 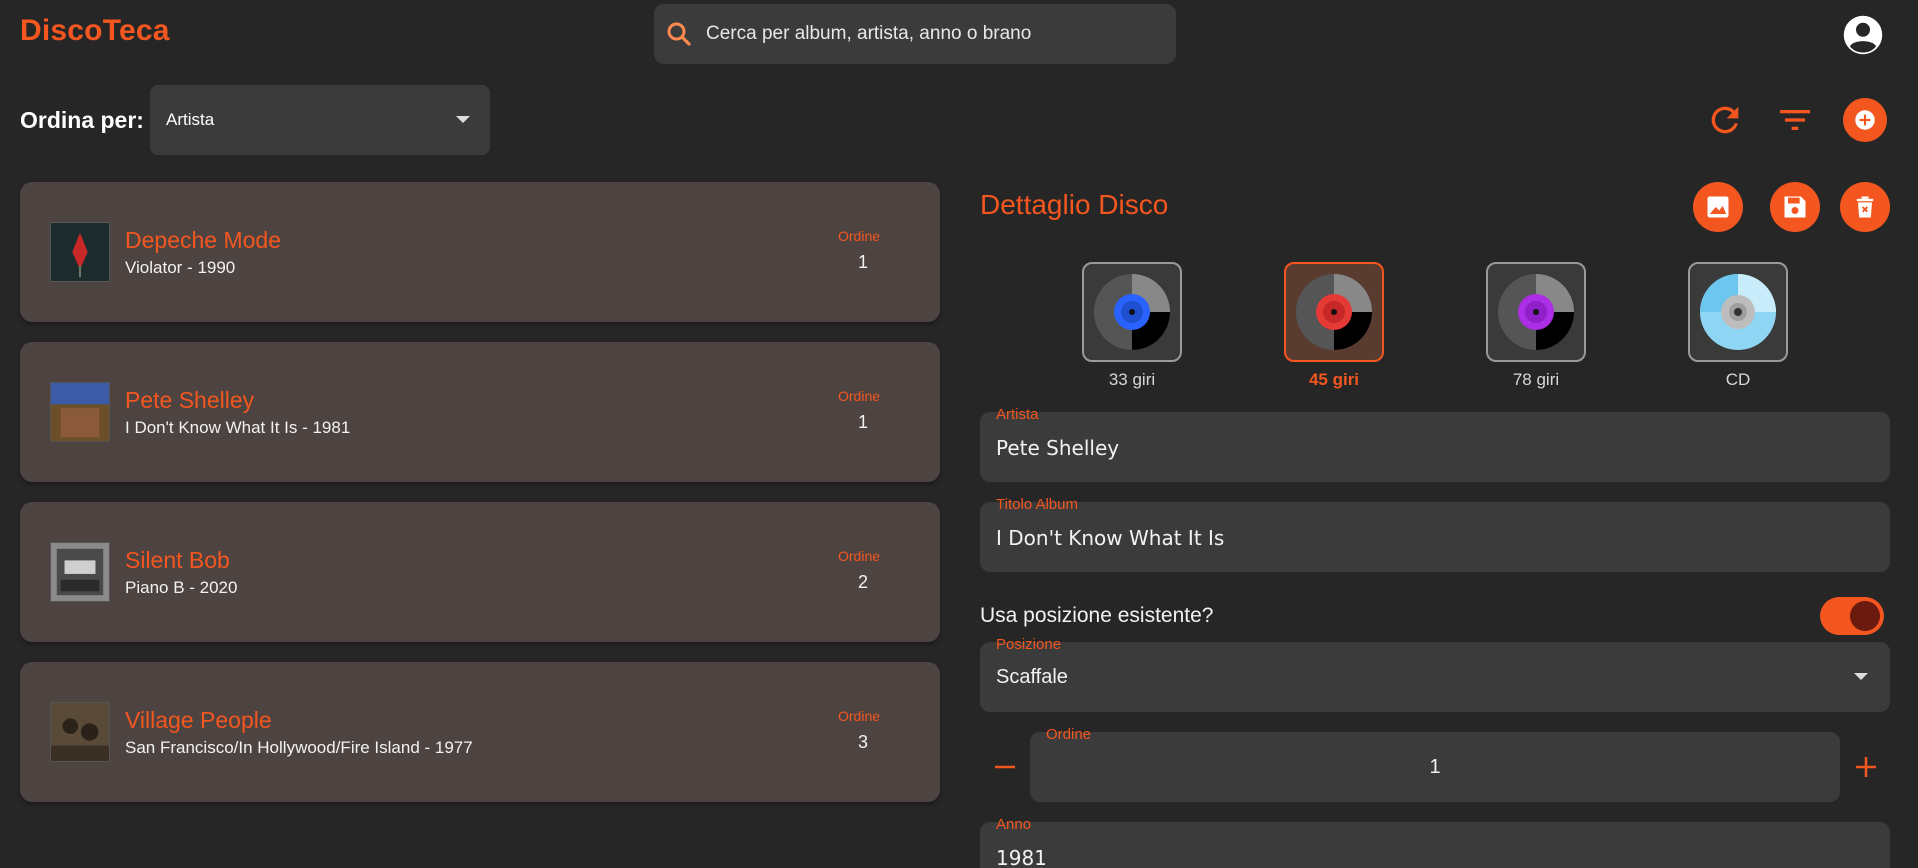 I want to click on order-stepper: Ordine 1, so click(x=1435, y=764).